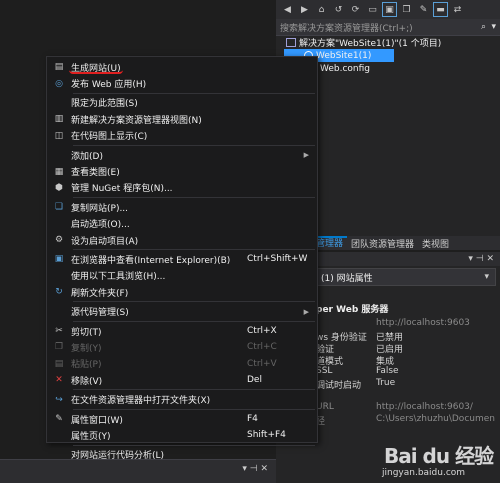  I want to click on tab-class-view: 类视图, so click(435, 243).